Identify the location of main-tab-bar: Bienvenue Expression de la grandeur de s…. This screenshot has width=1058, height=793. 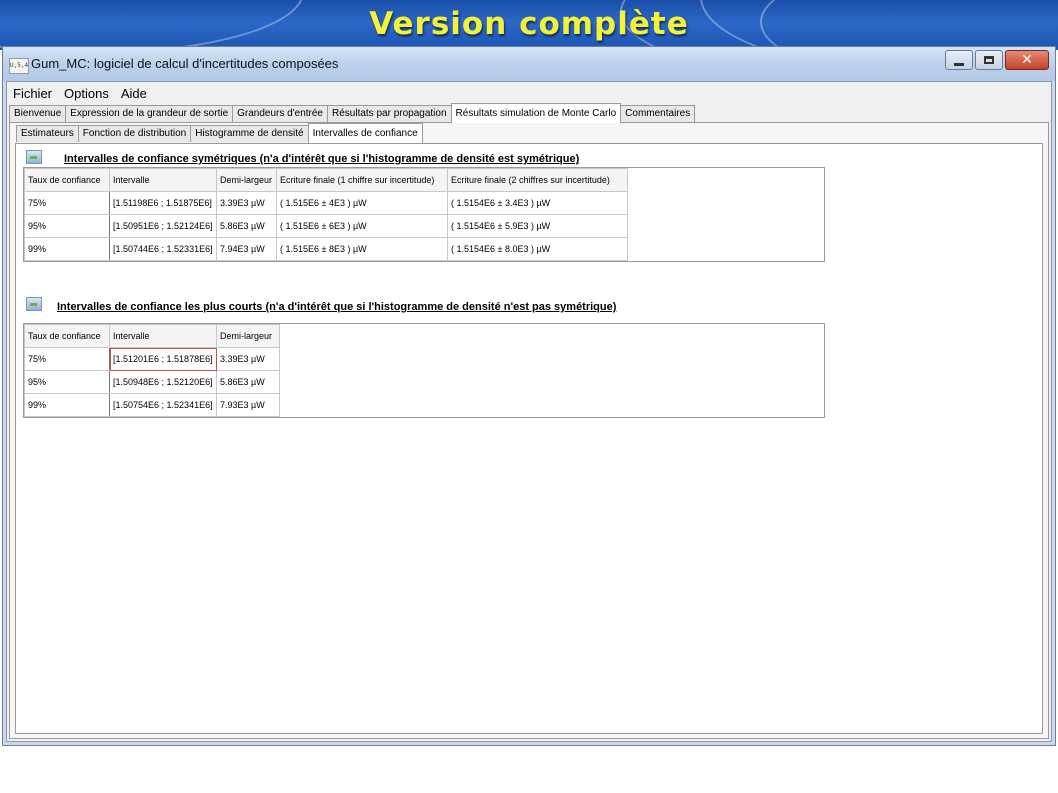
(529, 113).